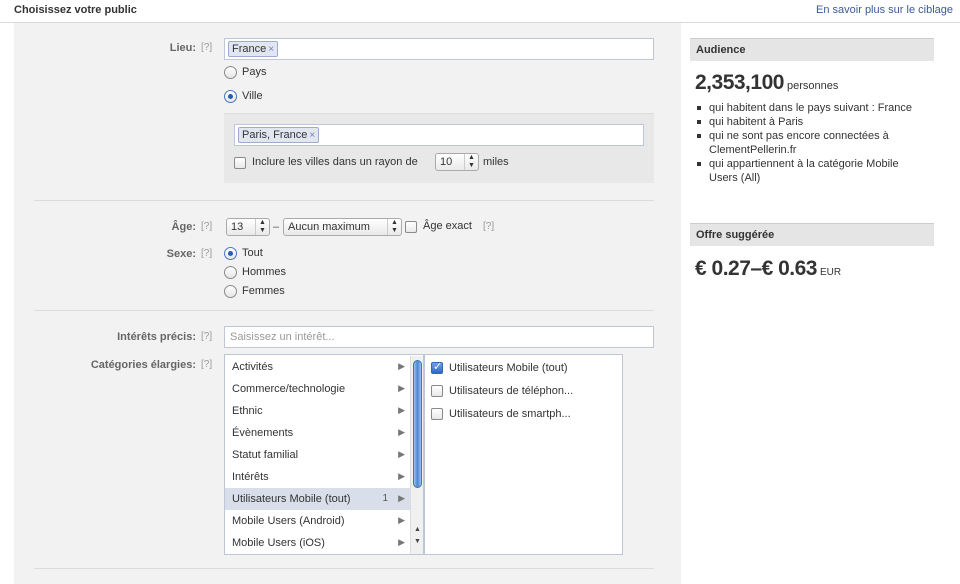 The height and width of the screenshot is (584, 960). I want to click on radio-all, so click(230, 253).